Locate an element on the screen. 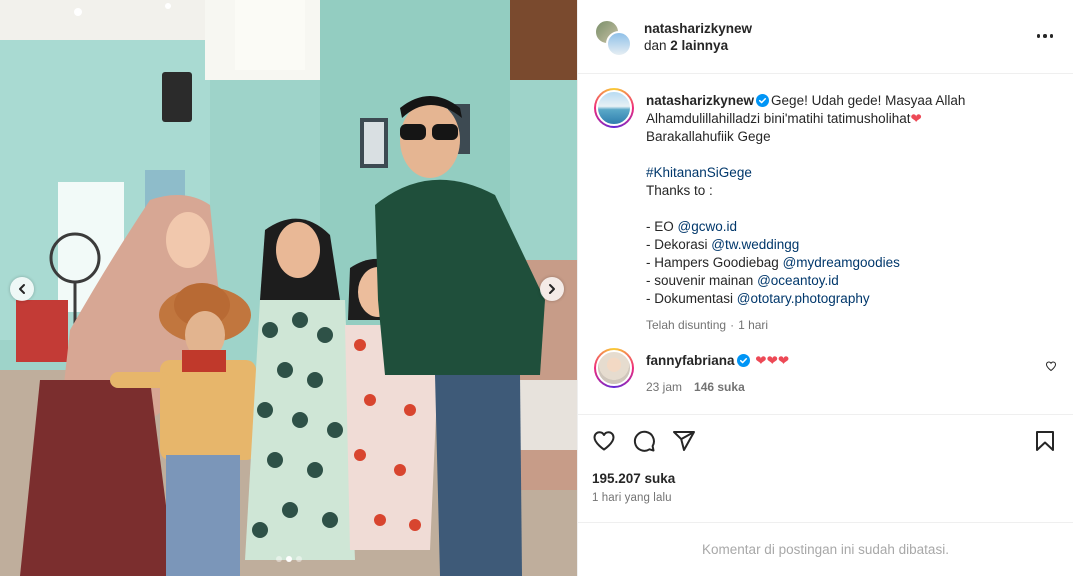 This screenshot has width=1073, height=576. heart-emoji: ❤ is located at coordinates (916, 118).